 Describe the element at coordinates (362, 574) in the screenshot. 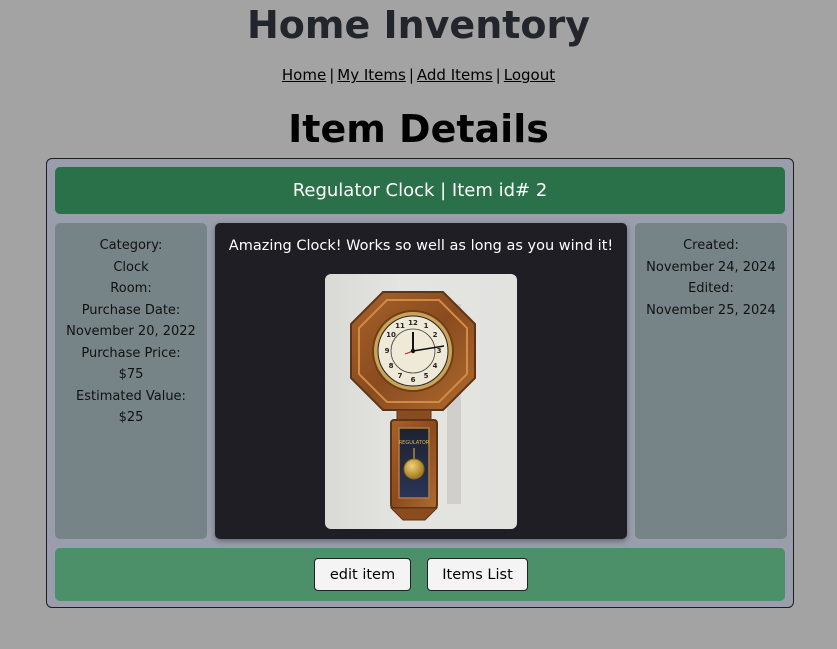

I see `edit-item-button: edit item` at that location.